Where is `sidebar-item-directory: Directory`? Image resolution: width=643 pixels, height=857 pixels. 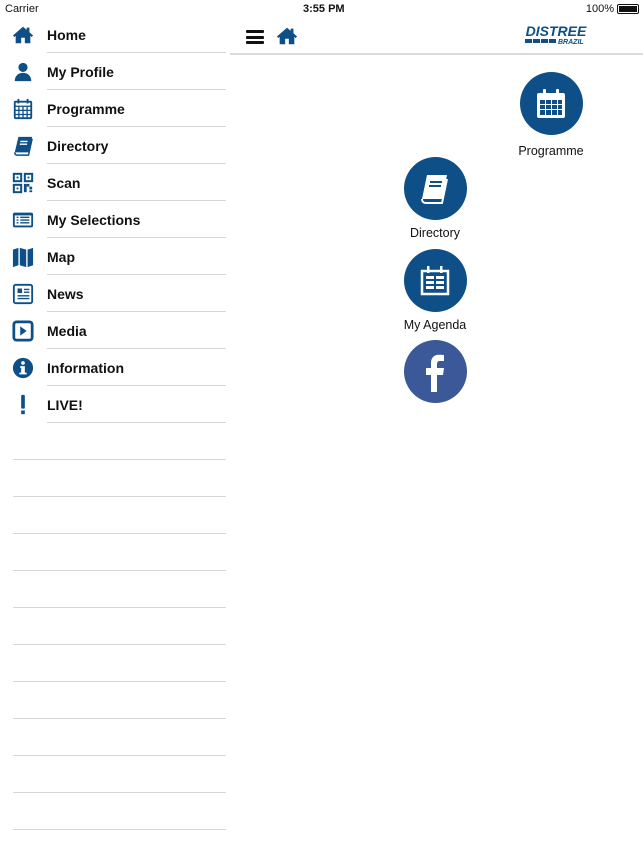
sidebar-item-directory: Directory is located at coordinates (113, 145).